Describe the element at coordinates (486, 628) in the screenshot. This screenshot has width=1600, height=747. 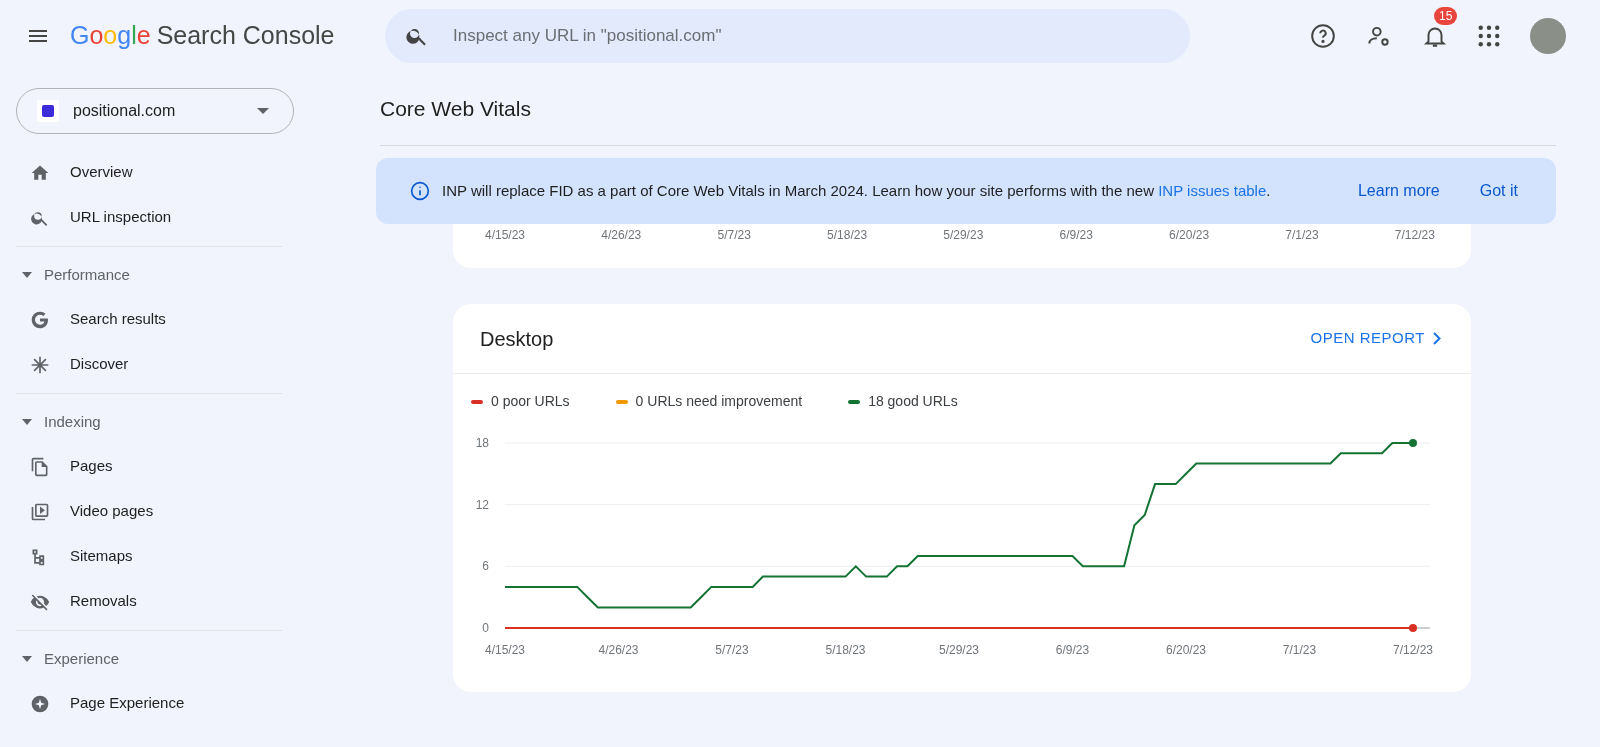
I see `y-tick-label: 0` at that location.